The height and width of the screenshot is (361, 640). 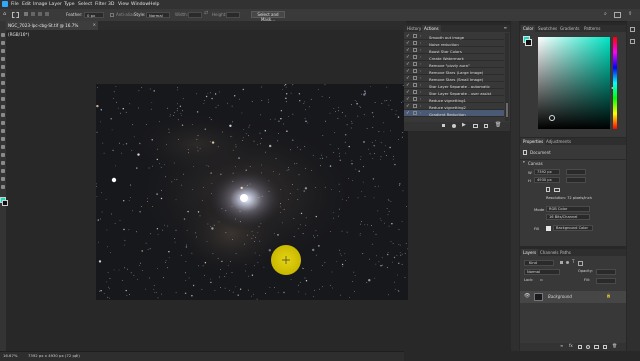 I want to click on learn-icon, so click(x=632, y=29).